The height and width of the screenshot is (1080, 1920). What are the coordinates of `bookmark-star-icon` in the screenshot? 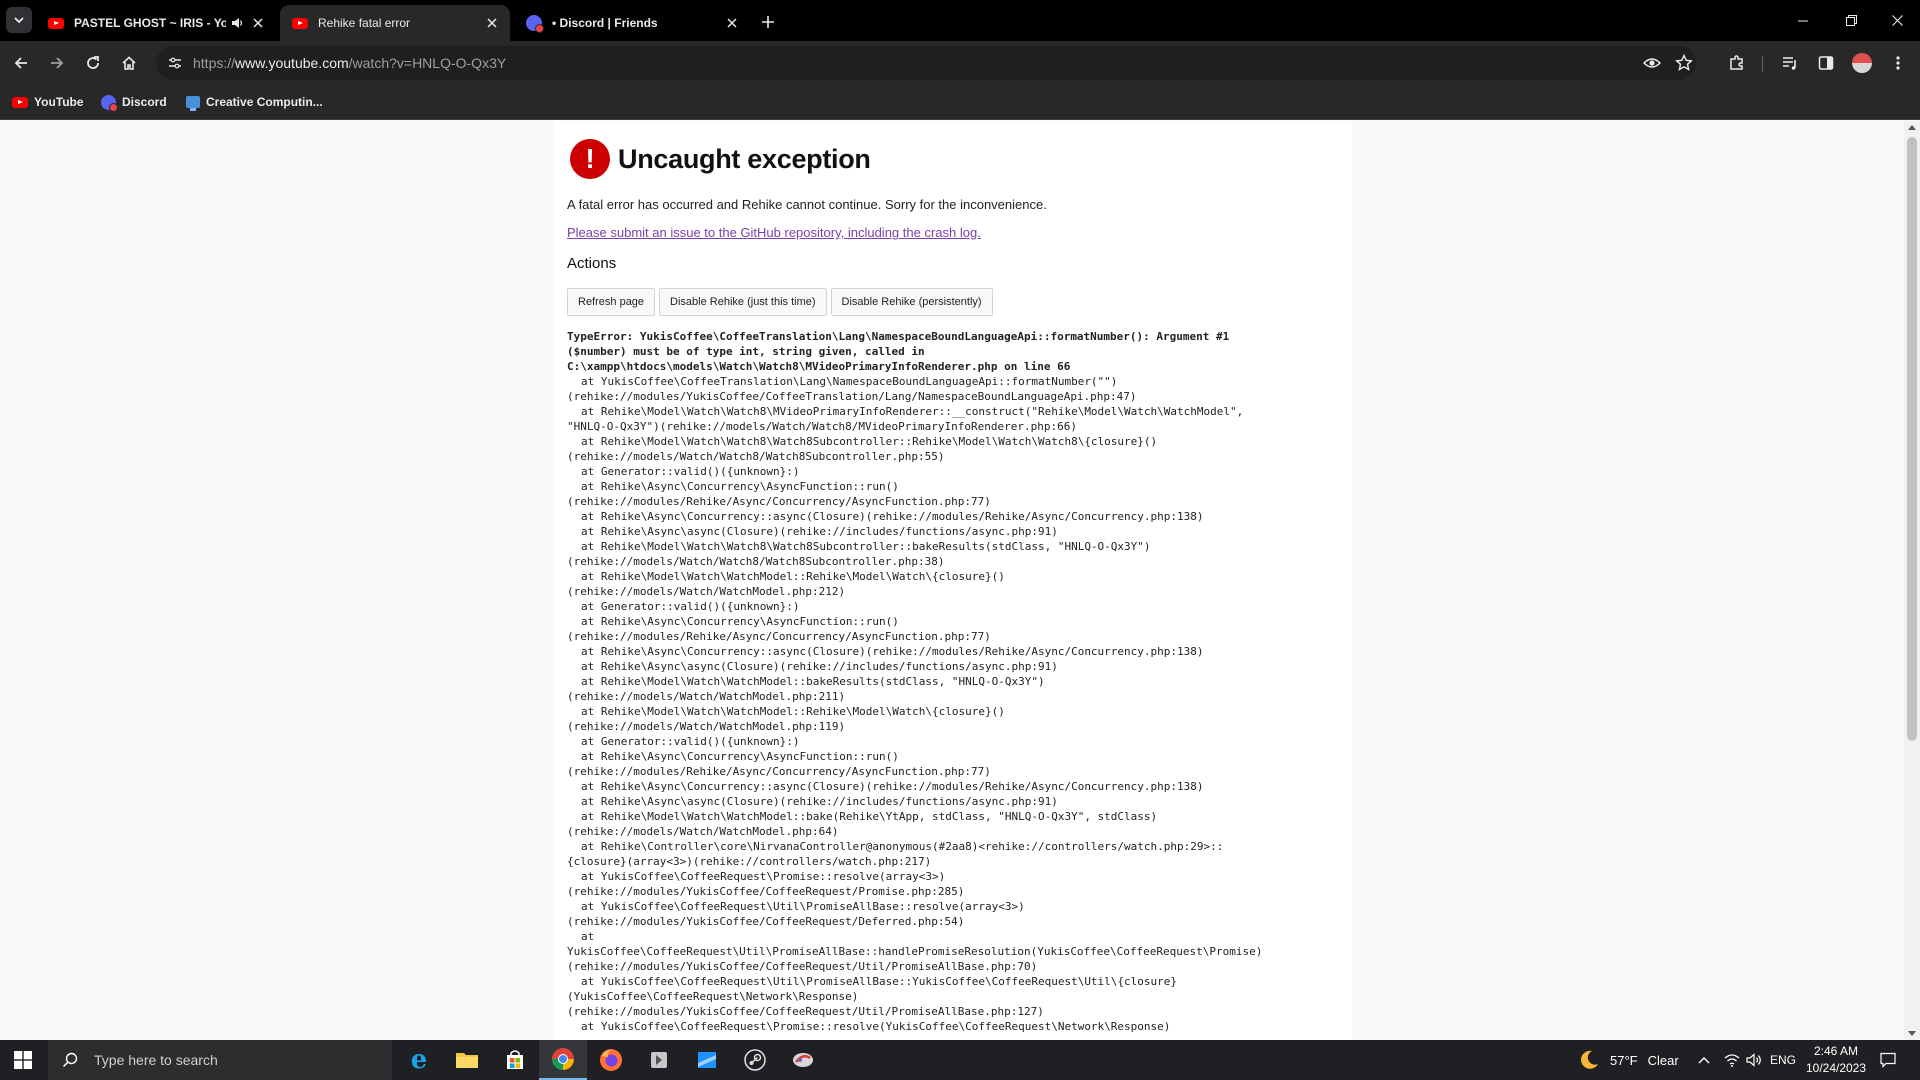 It's located at (1684, 63).